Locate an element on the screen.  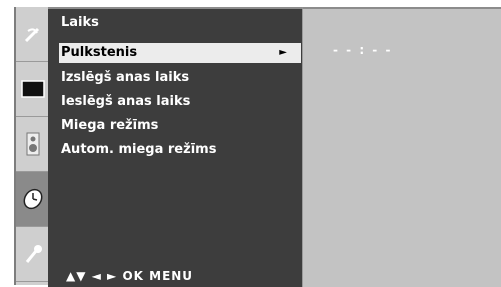
rail-item-picture is located at coordinates (33, 89).